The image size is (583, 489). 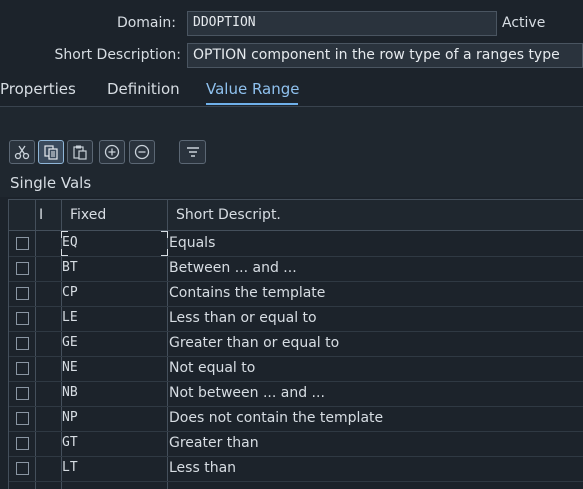 What do you see at coordinates (296, 444) in the screenshot?
I see `table-row: GT Greater than` at bounding box center [296, 444].